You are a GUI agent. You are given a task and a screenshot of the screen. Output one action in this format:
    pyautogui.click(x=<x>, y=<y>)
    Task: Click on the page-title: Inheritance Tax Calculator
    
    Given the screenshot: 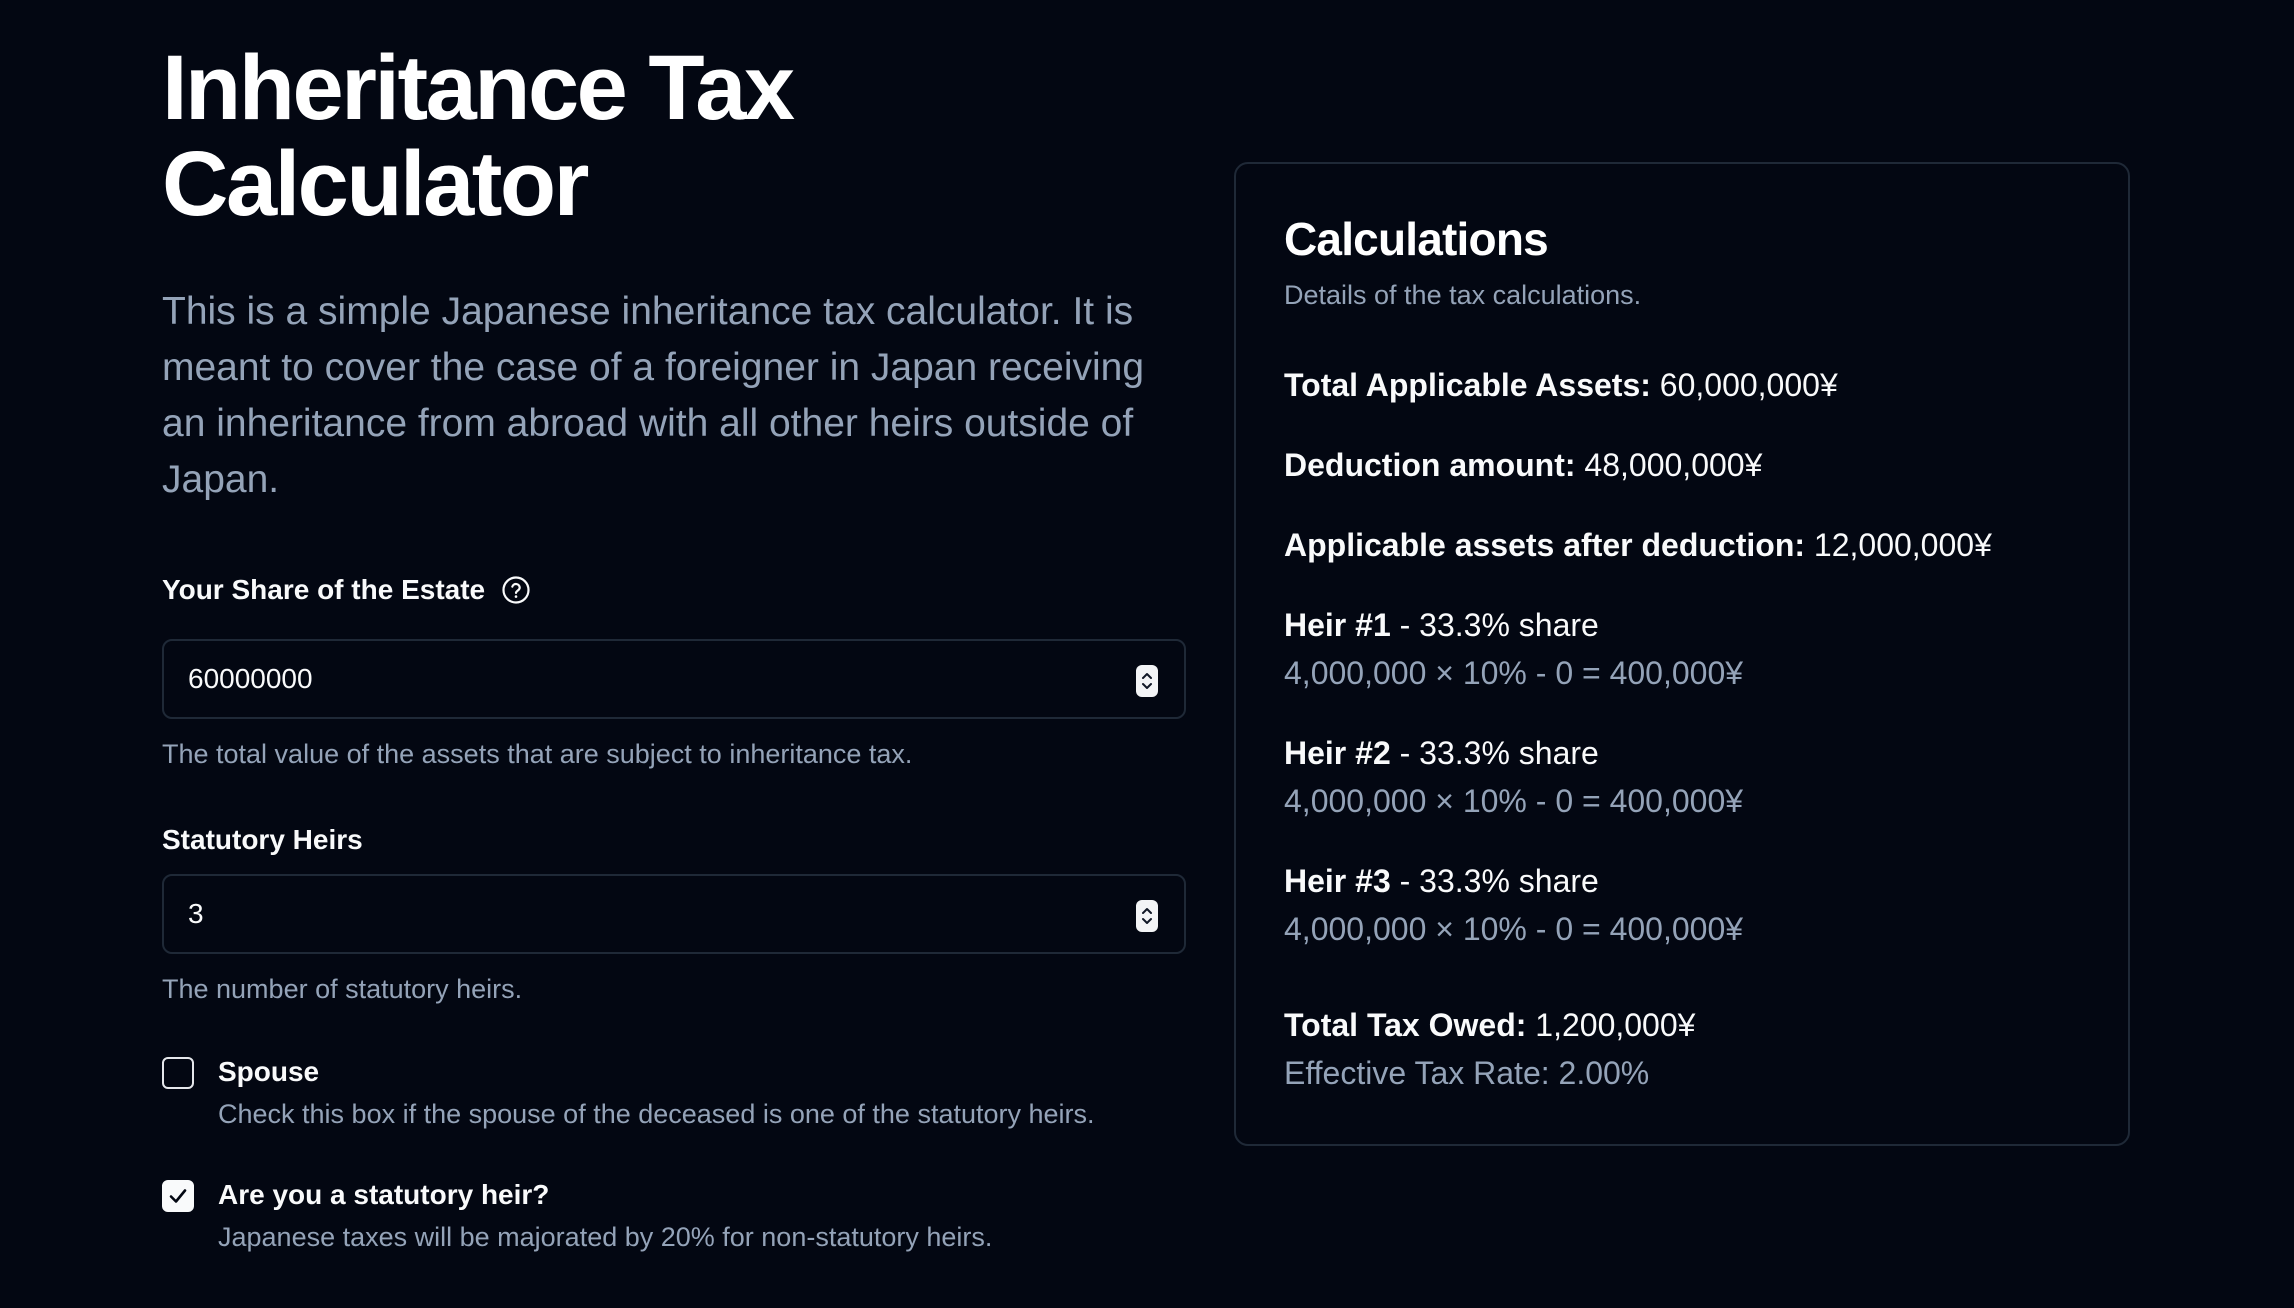 What is the action you would take?
    pyautogui.click(x=478, y=136)
    